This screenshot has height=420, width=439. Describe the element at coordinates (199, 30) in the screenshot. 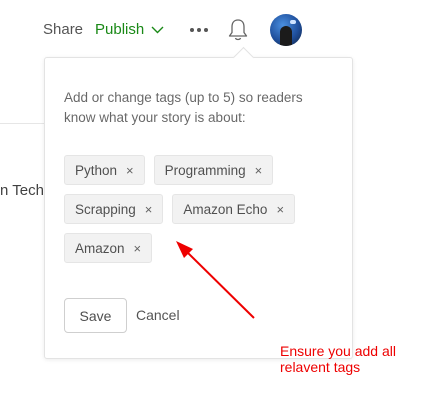

I see `more-horizontal-icon` at that location.